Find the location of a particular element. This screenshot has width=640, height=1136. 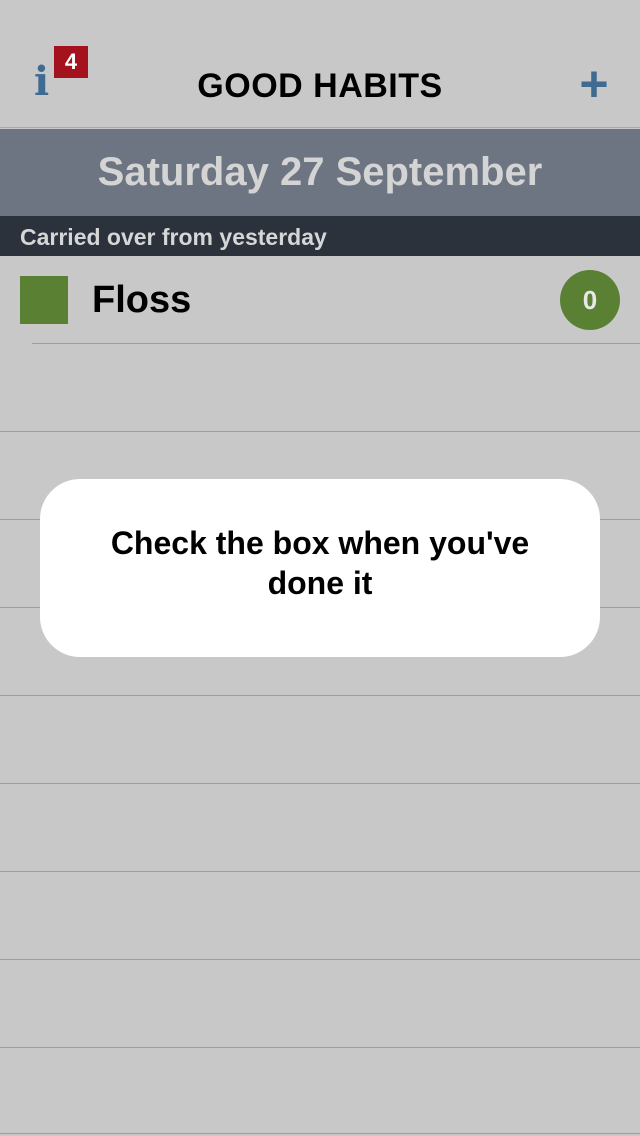

add-habit-button: + is located at coordinates (594, 84).